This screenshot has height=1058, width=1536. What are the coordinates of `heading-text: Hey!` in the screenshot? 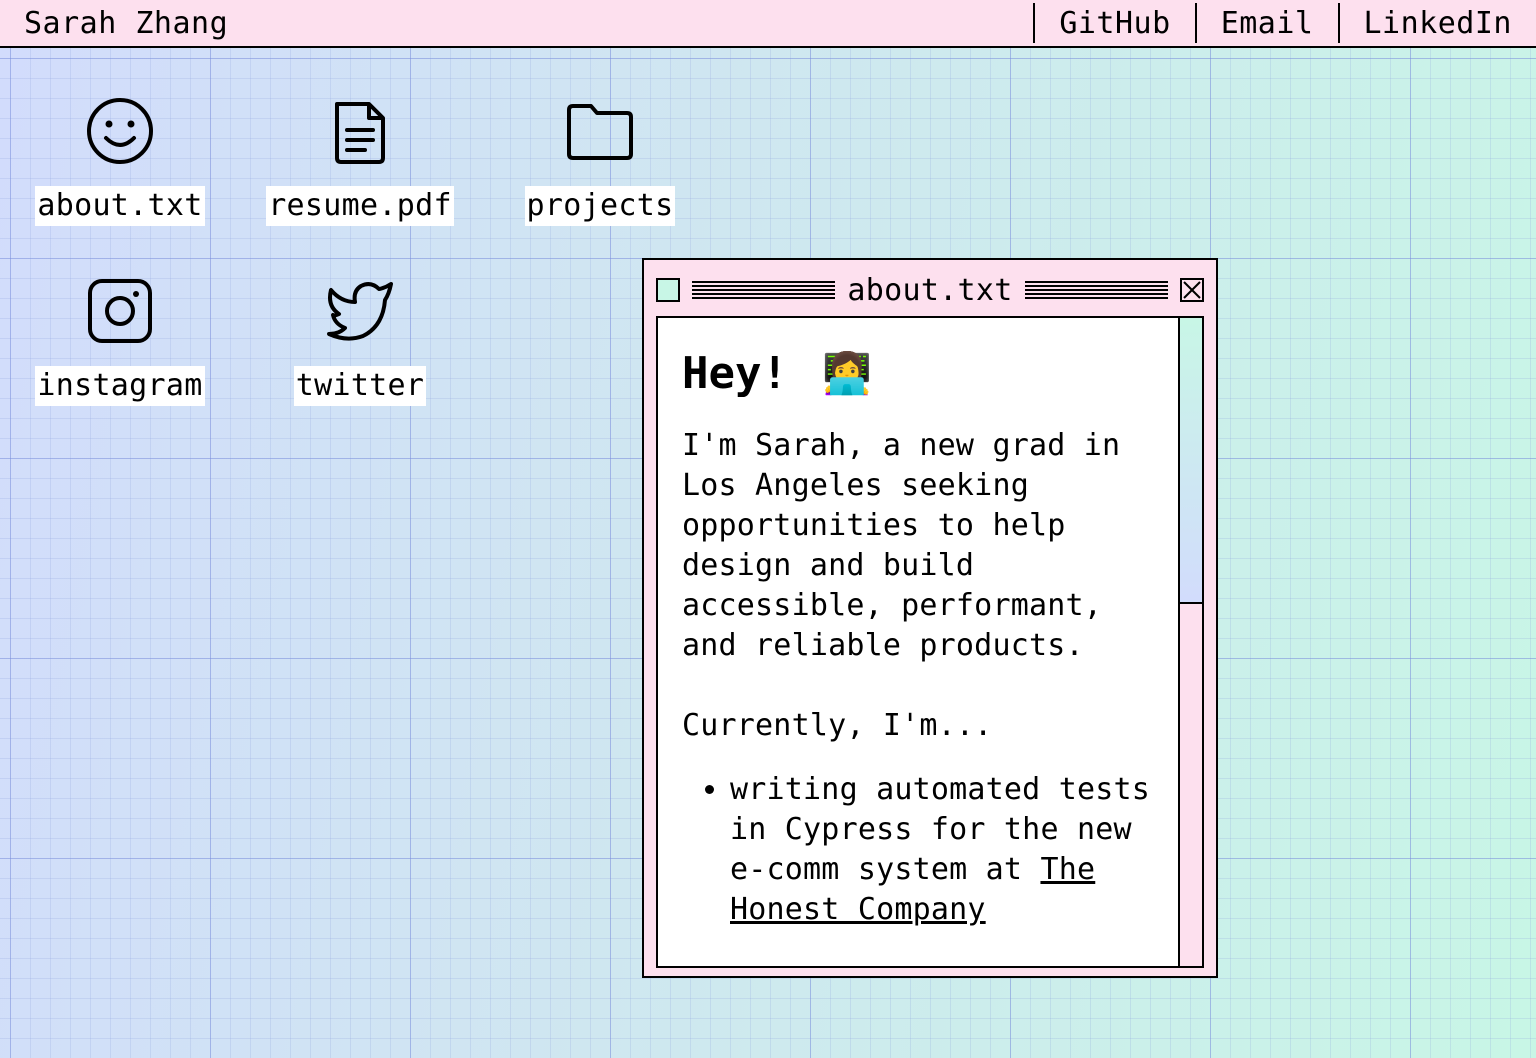 It's located at (735, 373).